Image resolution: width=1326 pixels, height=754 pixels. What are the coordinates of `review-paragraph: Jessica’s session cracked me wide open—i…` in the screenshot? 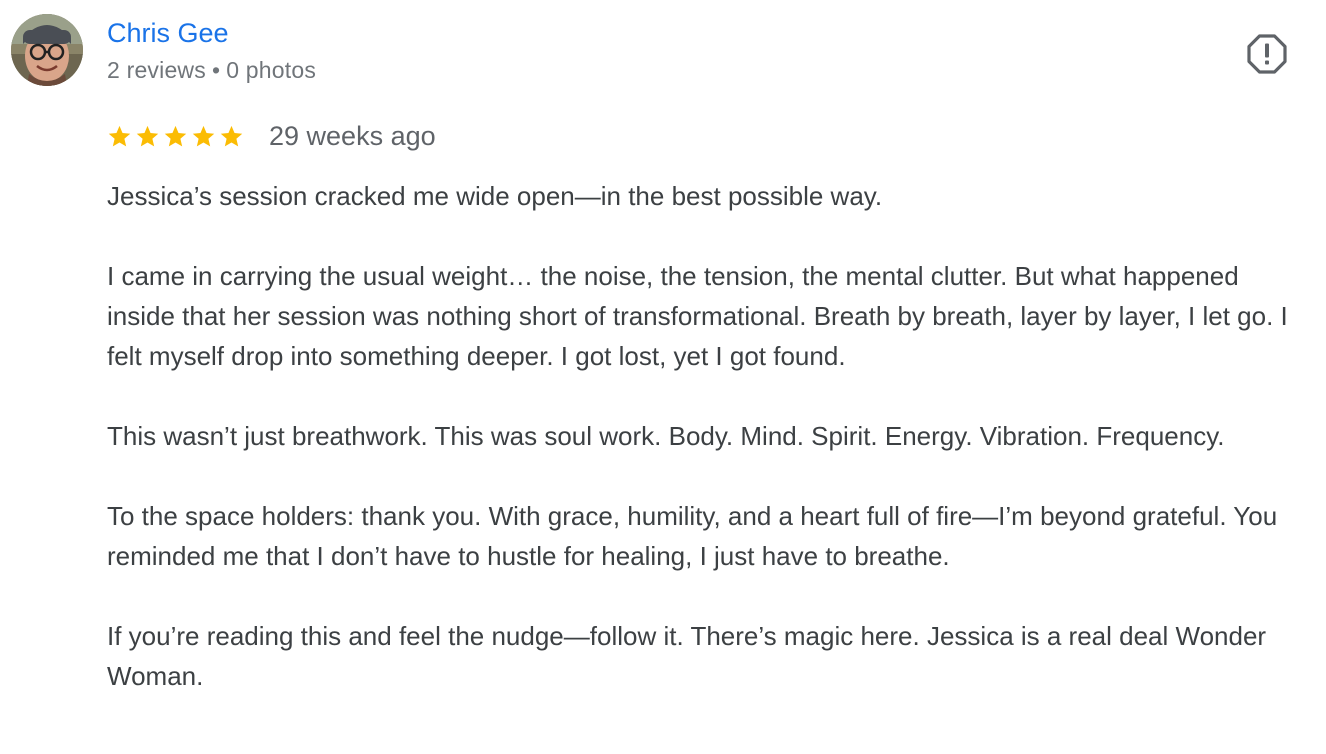 It's located at (495, 196).